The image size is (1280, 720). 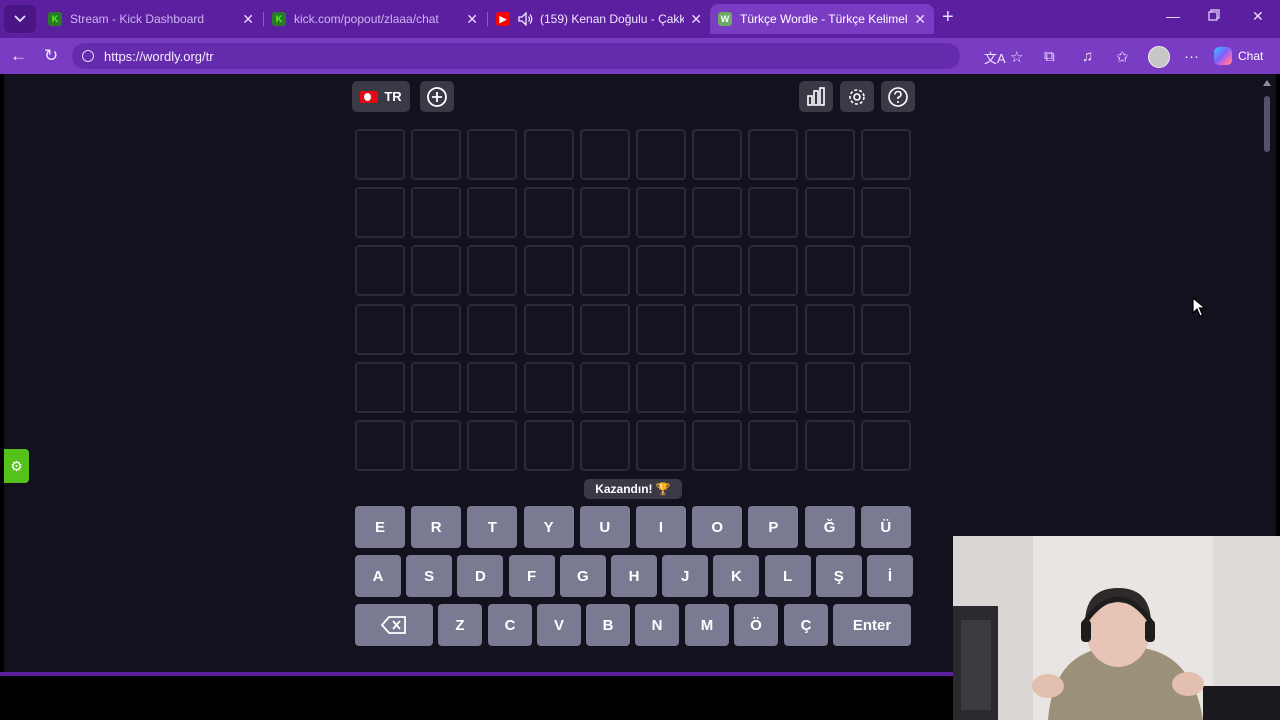 I want to click on tab-title: kick.com/popout/zlaaa/chat, so click(x=366, y=19).